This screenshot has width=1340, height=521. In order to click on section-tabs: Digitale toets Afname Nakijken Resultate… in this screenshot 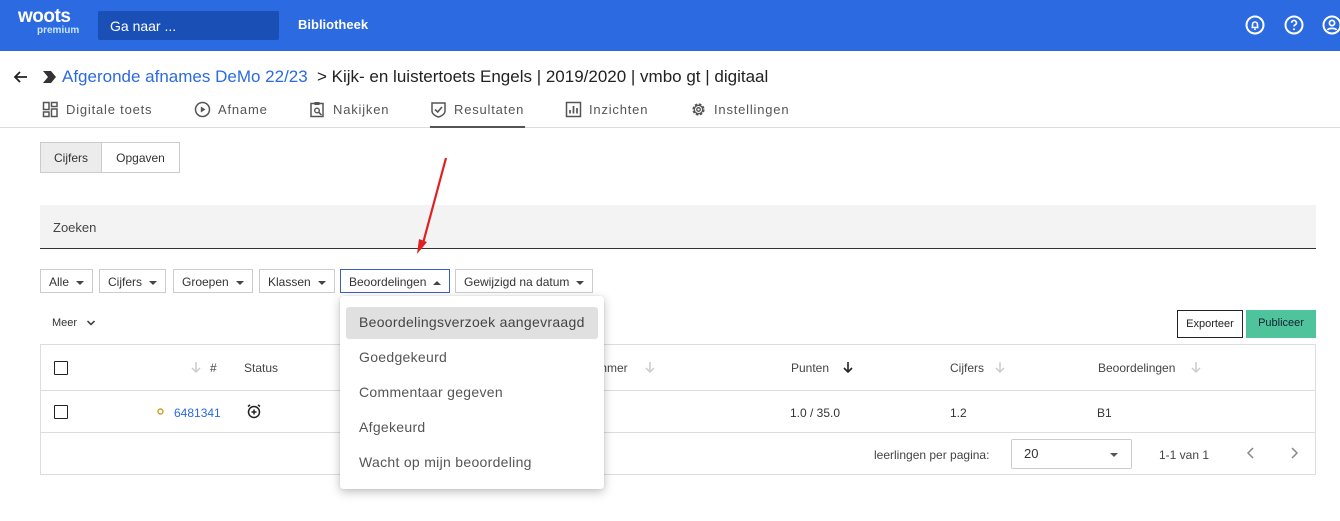, I will do `click(670, 112)`.